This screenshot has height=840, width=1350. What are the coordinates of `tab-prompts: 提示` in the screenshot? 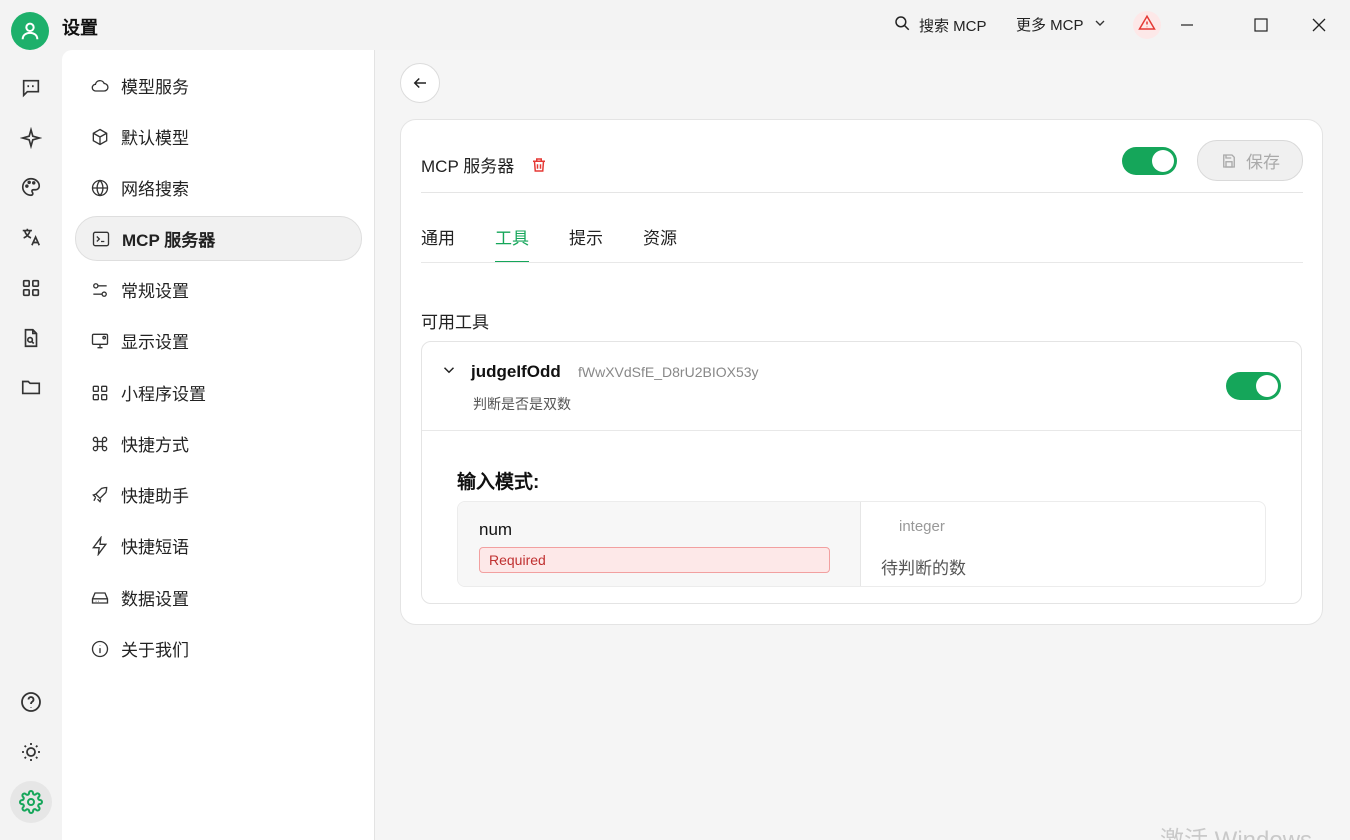 It's located at (586, 243).